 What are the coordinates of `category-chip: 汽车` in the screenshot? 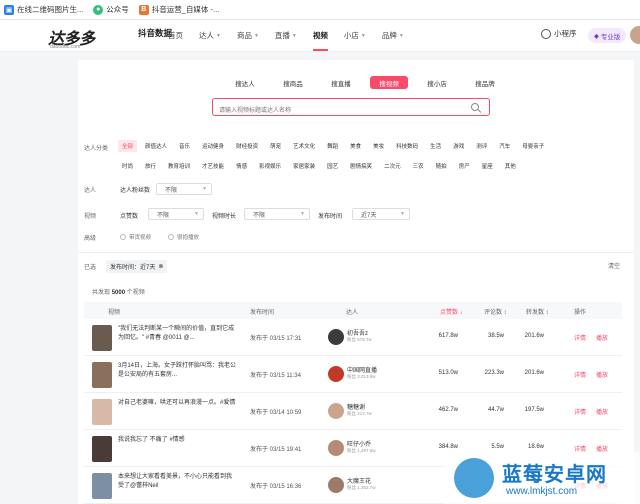 It's located at (504, 146).